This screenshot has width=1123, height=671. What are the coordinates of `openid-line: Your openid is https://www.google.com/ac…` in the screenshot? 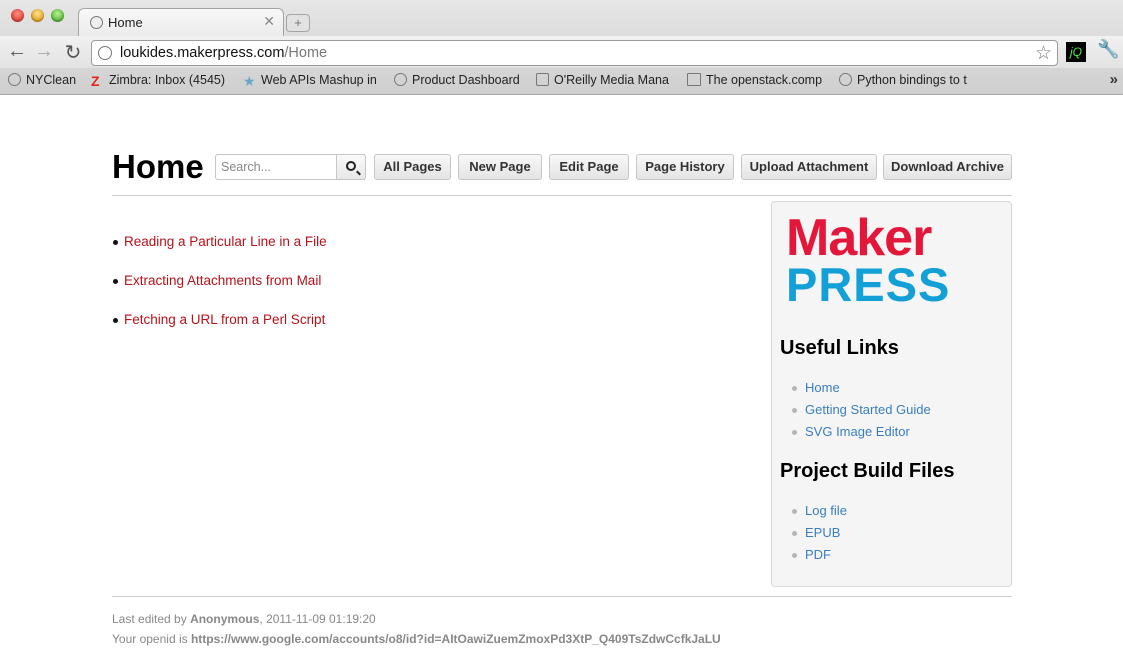 It's located at (416, 639).